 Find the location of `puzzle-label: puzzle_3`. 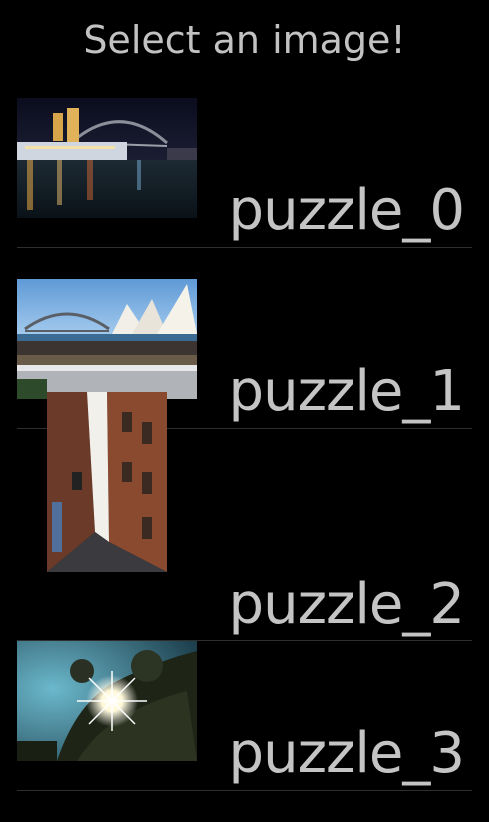

puzzle-label: puzzle_3 is located at coordinates (346, 753).